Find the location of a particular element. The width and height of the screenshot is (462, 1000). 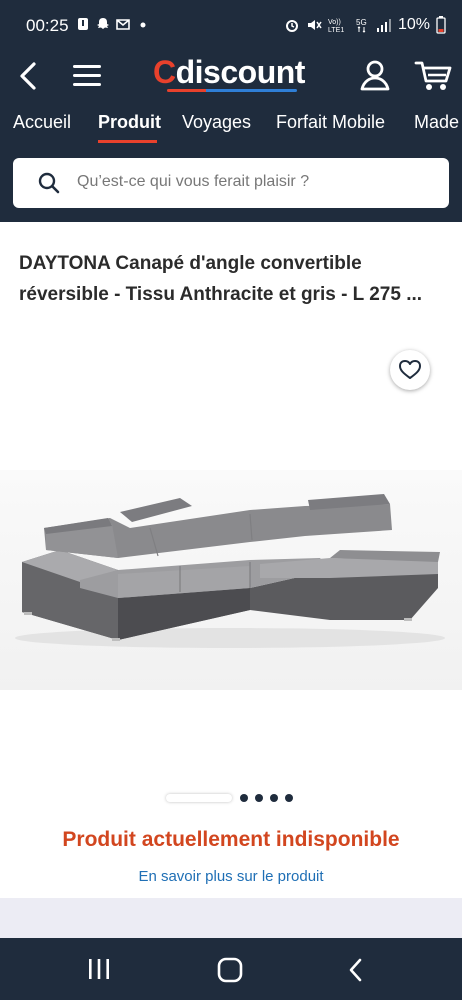

menu-icon is located at coordinates (87, 76).